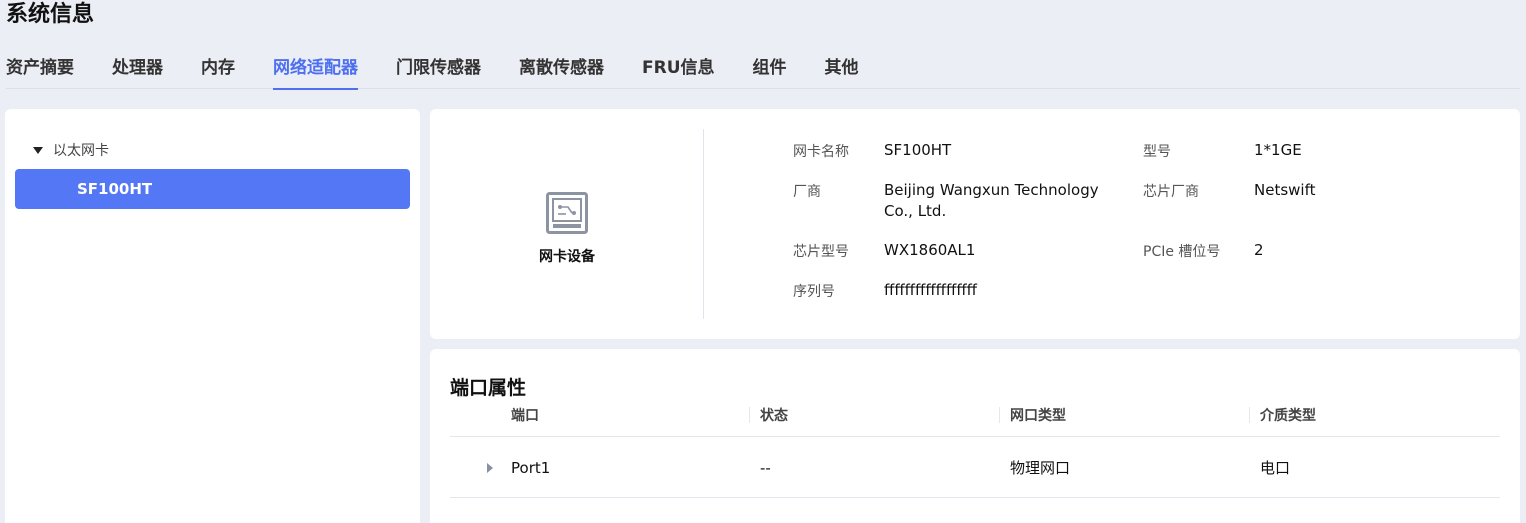 The width and height of the screenshot is (1526, 523). Describe the element at coordinates (38, 150) in the screenshot. I see `caret-down-icon` at that location.